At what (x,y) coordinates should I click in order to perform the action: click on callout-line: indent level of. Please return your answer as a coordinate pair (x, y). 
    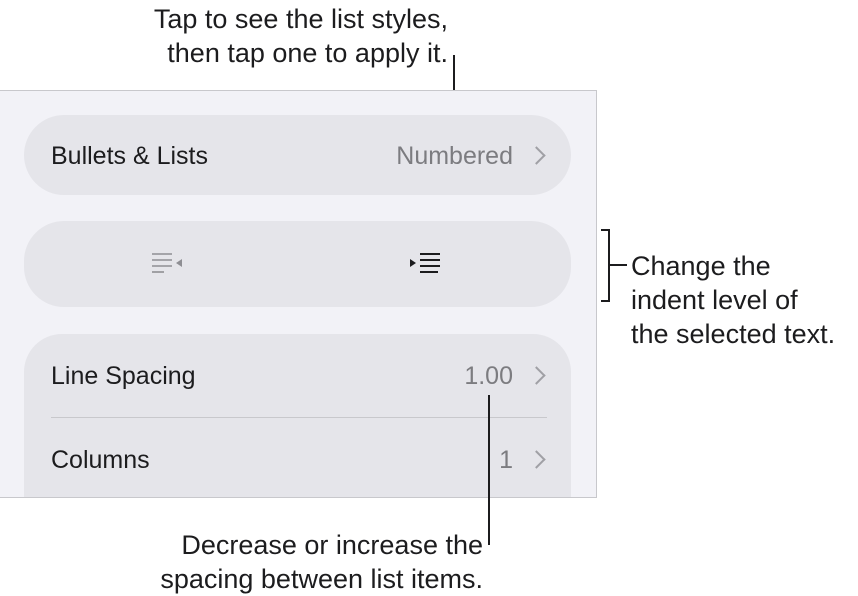
    Looking at the image, I should click on (714, 300).